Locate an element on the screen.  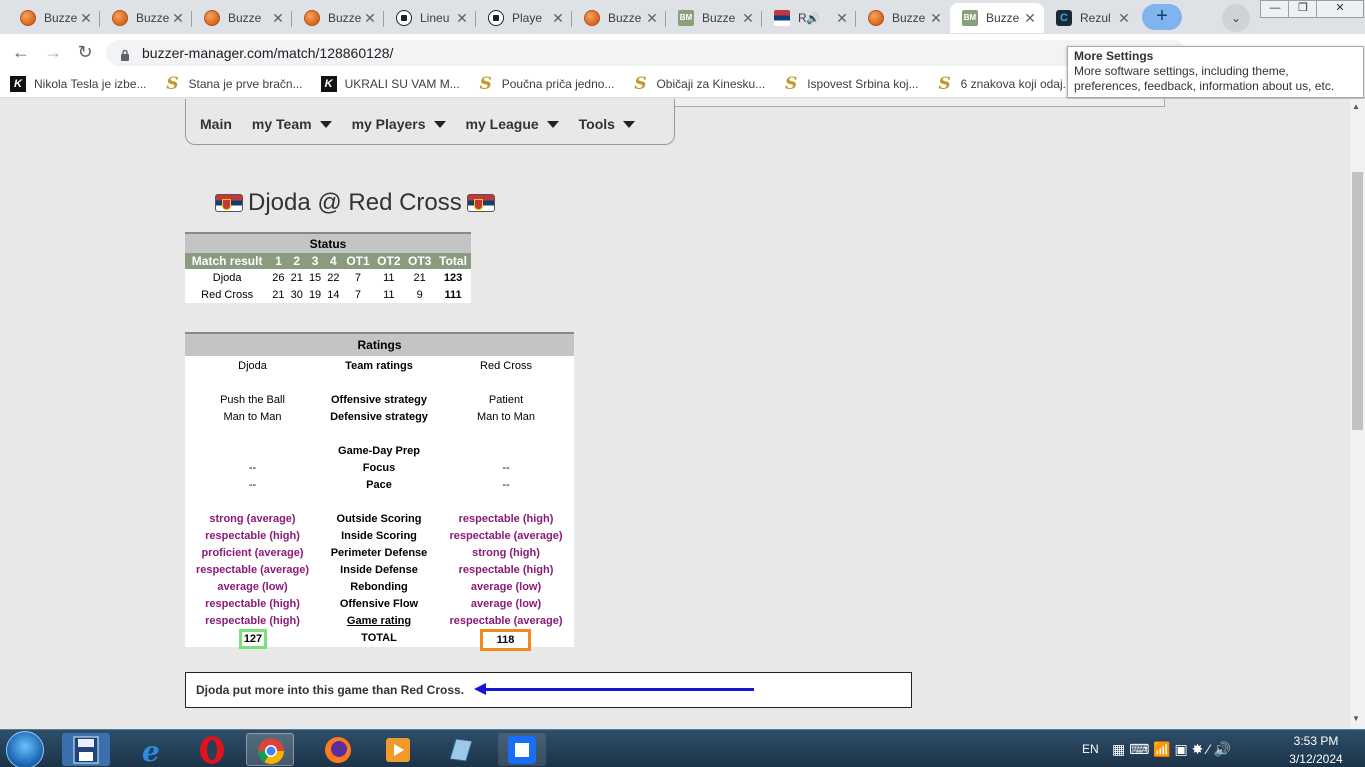
tab-7: Buzze ✕ is located at coordinates (619, 18).